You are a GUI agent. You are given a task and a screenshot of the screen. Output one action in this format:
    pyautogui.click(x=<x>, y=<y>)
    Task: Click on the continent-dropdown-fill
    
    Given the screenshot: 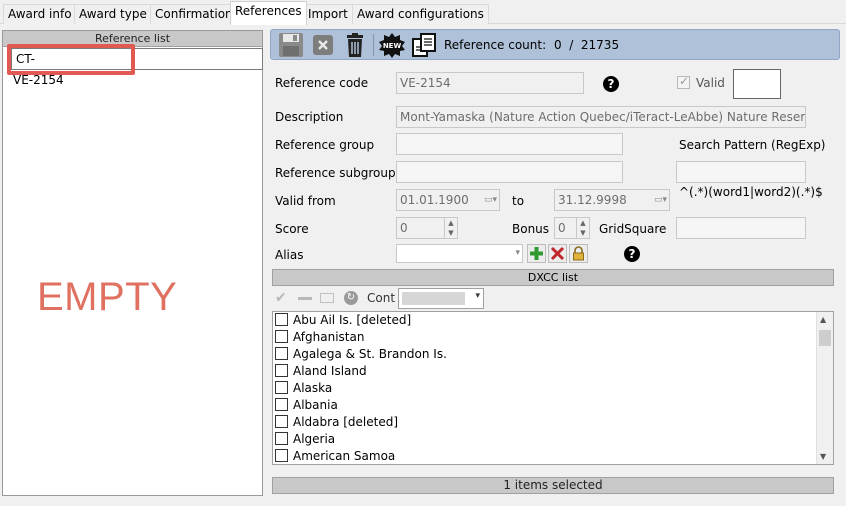 What is the action you would take?
    pyautogui.click(x=433, y=298)
    